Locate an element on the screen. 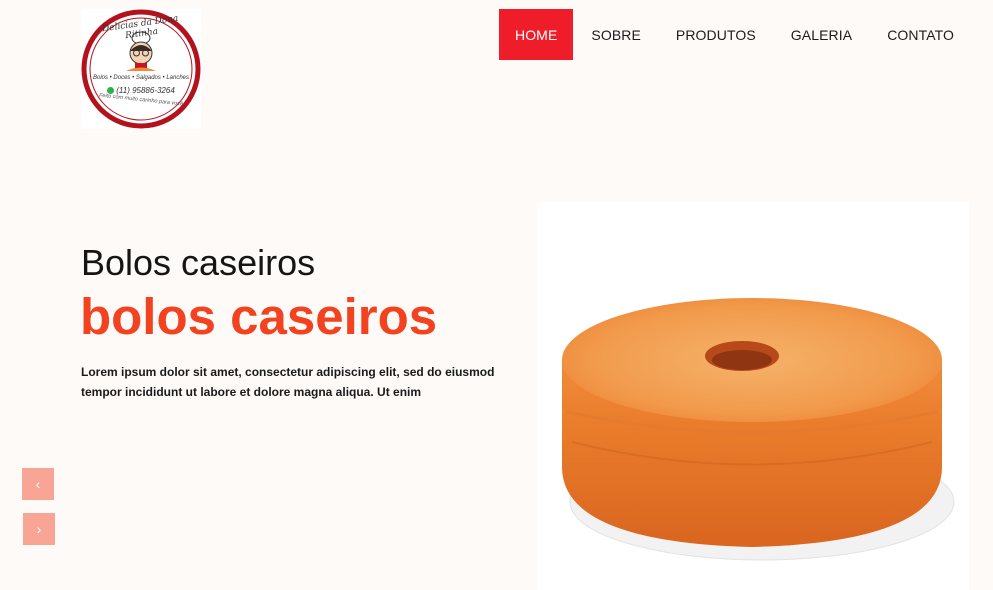 The height and width of the screenshot is (590, 993). nav-galeria: GALERIA is located at coordinates (821, 34).